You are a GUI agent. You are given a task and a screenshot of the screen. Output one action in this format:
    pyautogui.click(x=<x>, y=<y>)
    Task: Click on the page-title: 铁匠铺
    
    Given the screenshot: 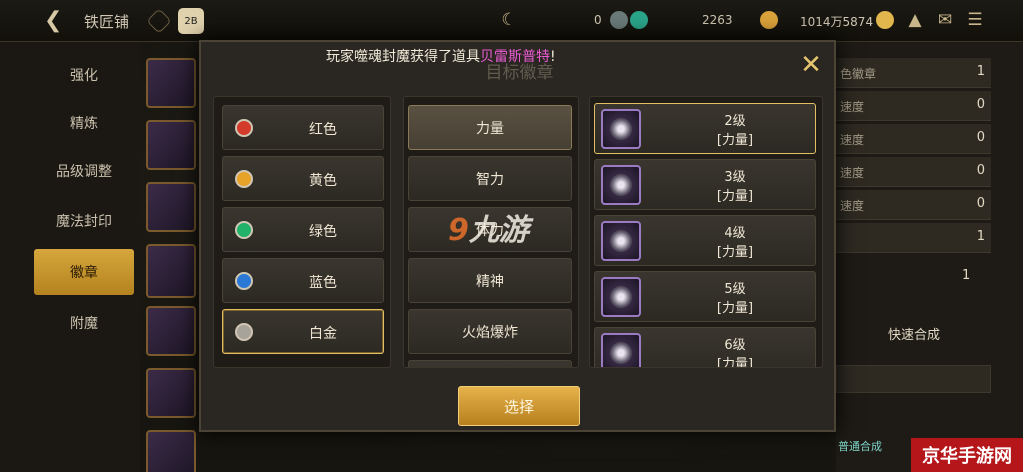 What is the action you would take?
    pyautogui.click(x=107, y=22)
    